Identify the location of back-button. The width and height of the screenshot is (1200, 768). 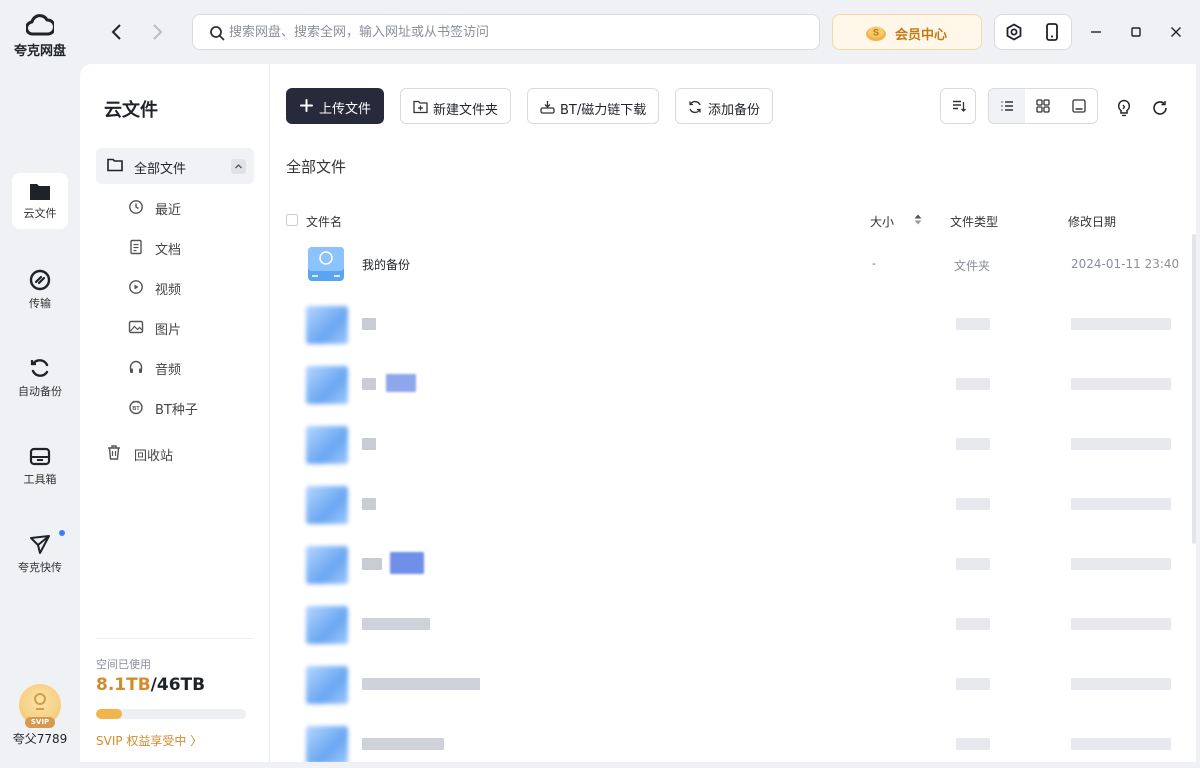
(117, 32).